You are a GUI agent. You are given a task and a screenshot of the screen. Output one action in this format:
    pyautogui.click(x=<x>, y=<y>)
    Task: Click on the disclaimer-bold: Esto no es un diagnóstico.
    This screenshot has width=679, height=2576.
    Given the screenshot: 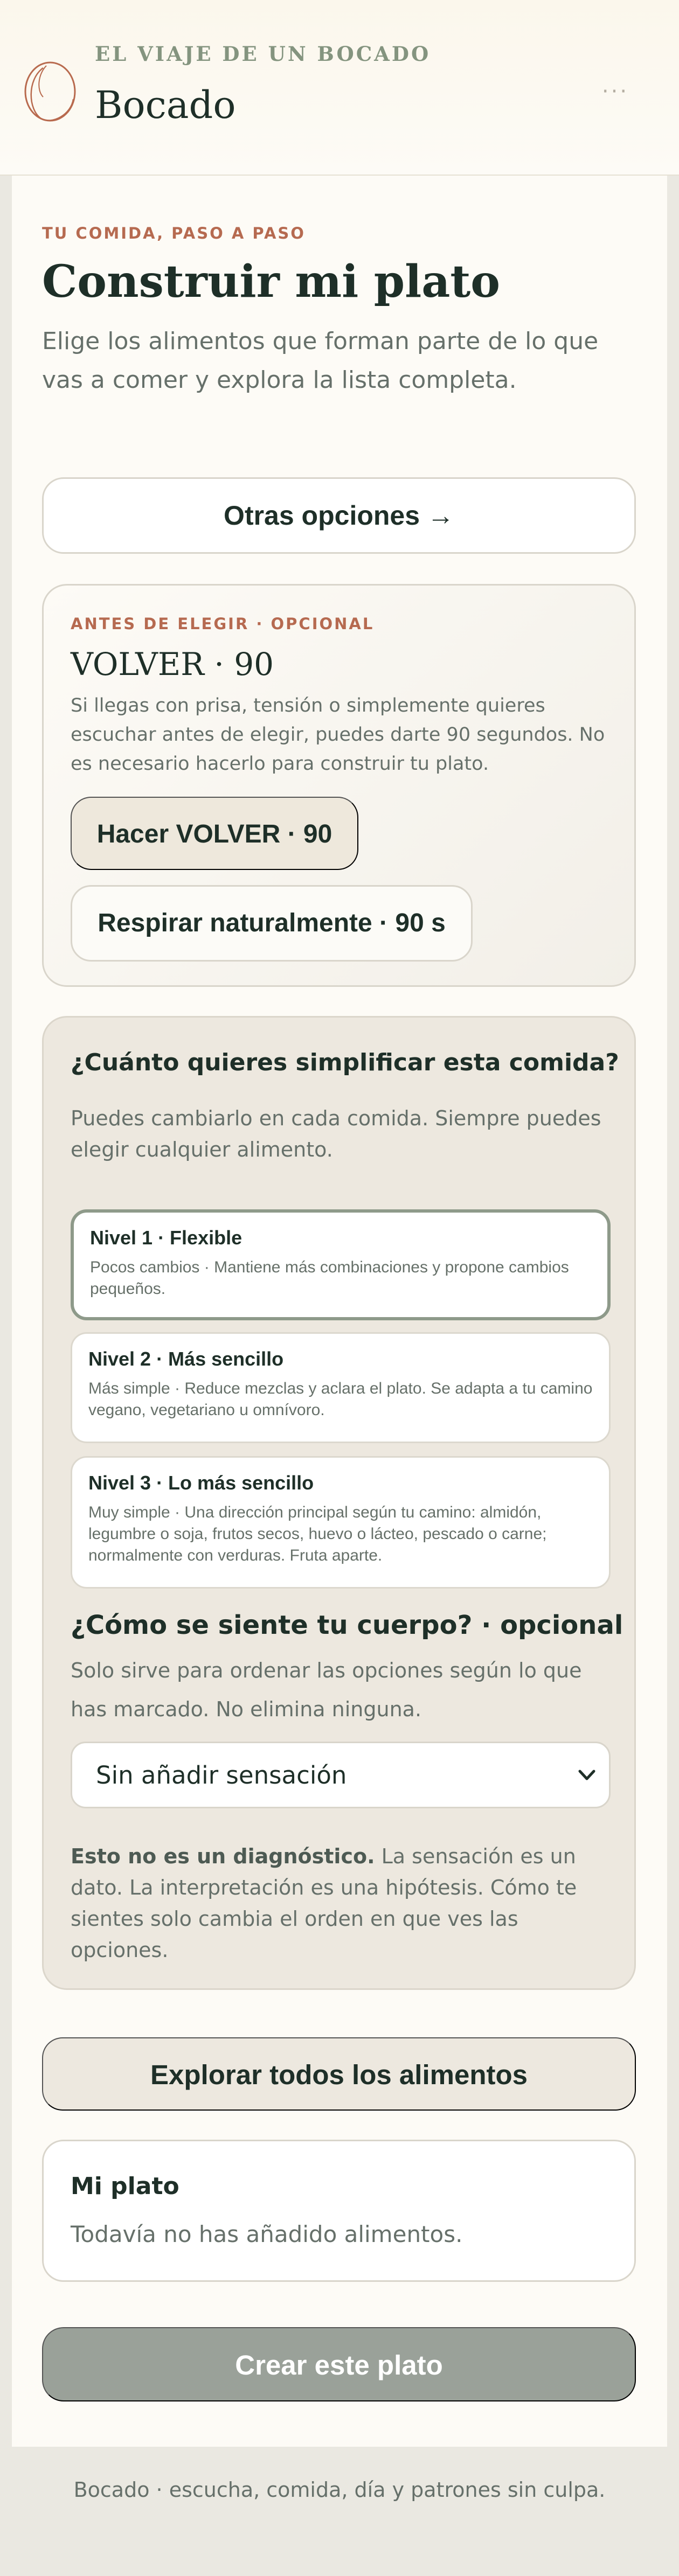 What is the action you would take?
    pyautogui.click(x=223, y=1856)
    